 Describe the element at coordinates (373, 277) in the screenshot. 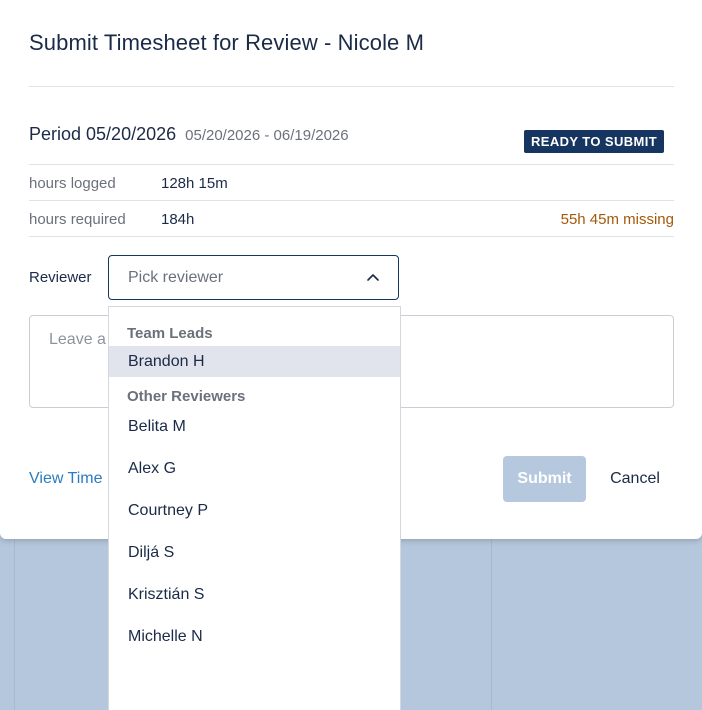

I see `chevron-up-icon` at that location.